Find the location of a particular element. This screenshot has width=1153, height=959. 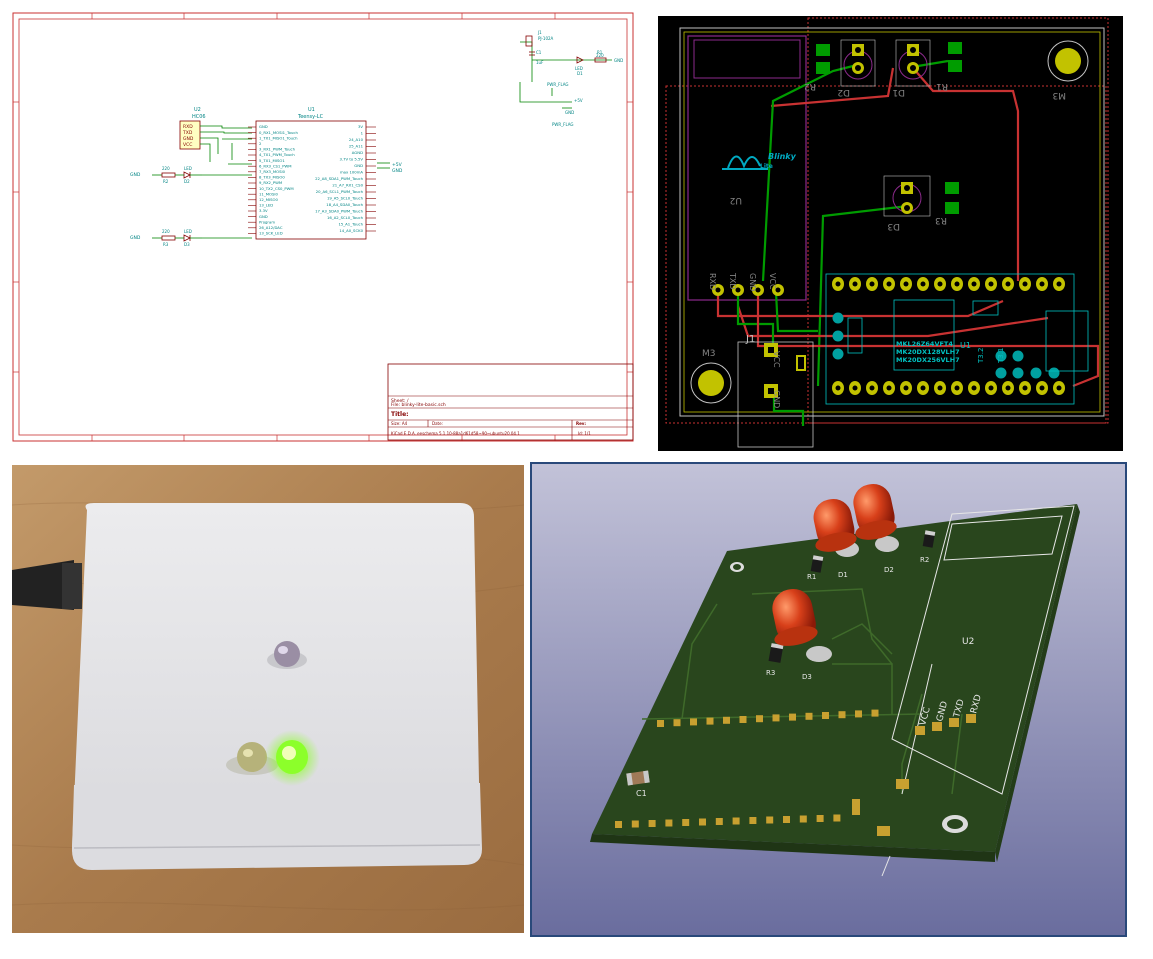

logo-line1: Blinky is located at coordinates (782, 156).